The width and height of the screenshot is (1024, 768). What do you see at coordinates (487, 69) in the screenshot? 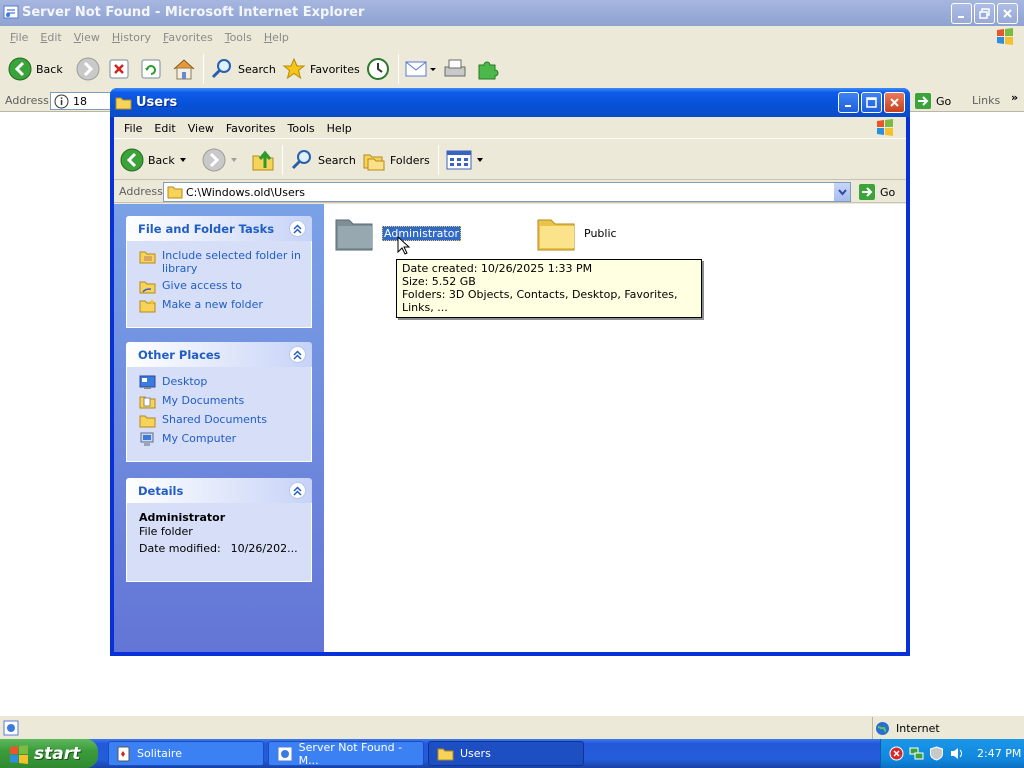
I see `ie-addon-button` at bounding box center [487, 69].